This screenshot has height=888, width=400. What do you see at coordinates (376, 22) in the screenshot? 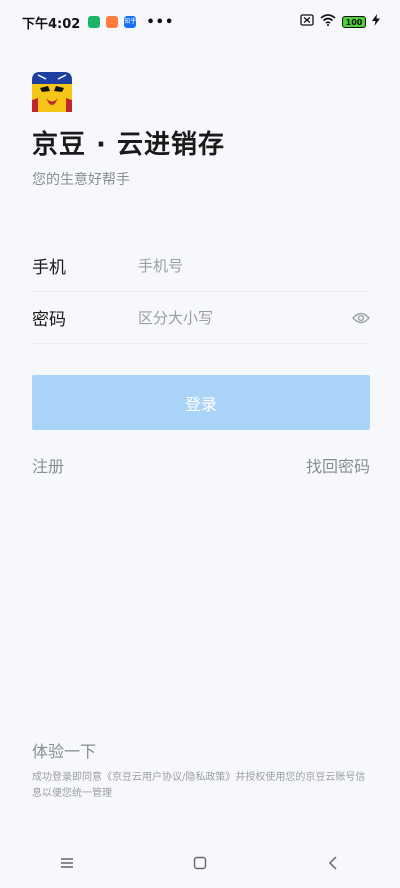
I see `charging-icon` at bounding box center [376, 22].